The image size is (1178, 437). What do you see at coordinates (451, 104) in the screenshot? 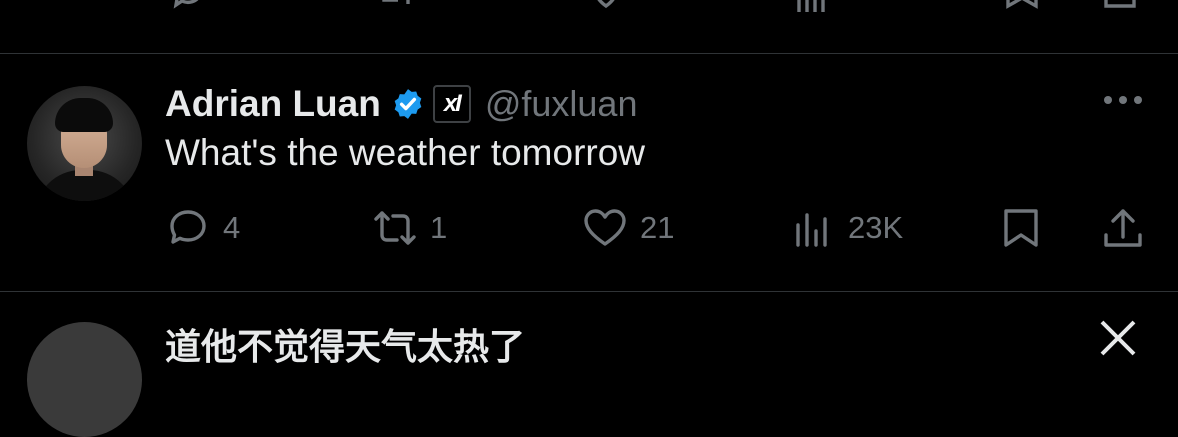
I see `affiliation-badge: xI` at bounding box center [451, 104].